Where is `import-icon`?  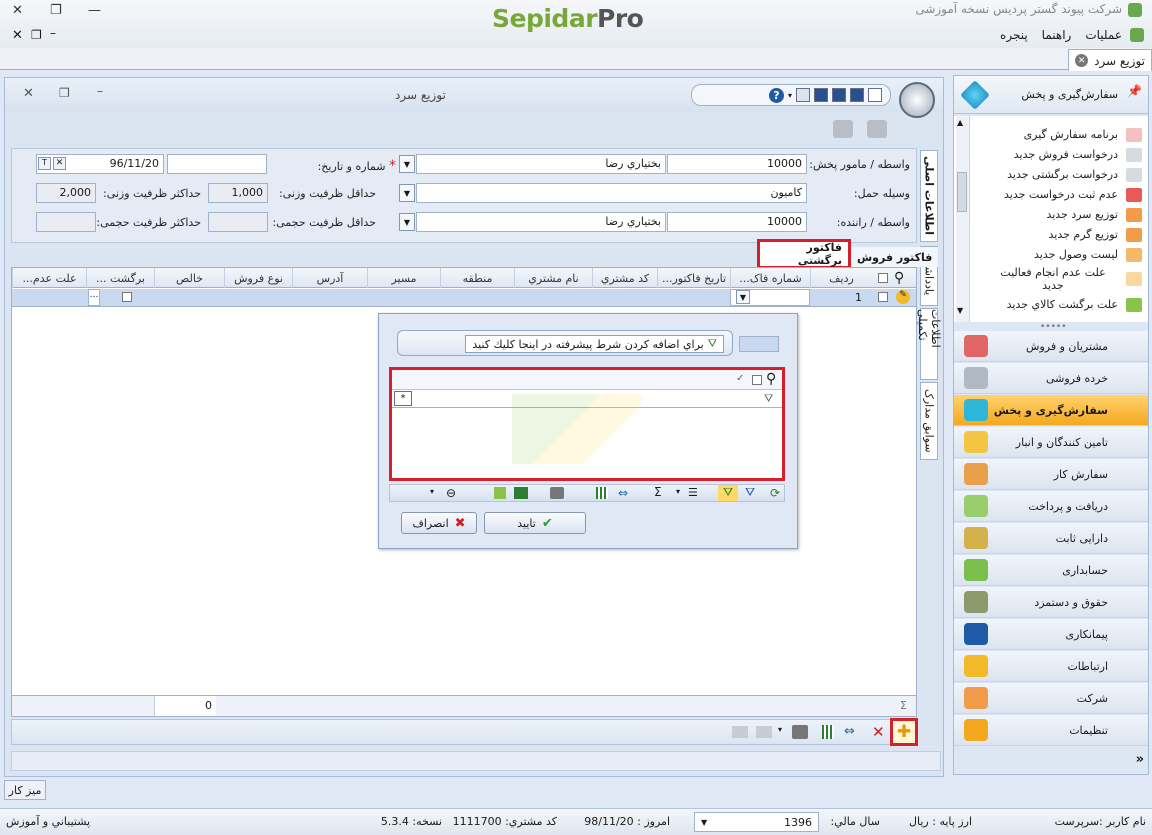 import-icon is located at coordinates (740, 732).